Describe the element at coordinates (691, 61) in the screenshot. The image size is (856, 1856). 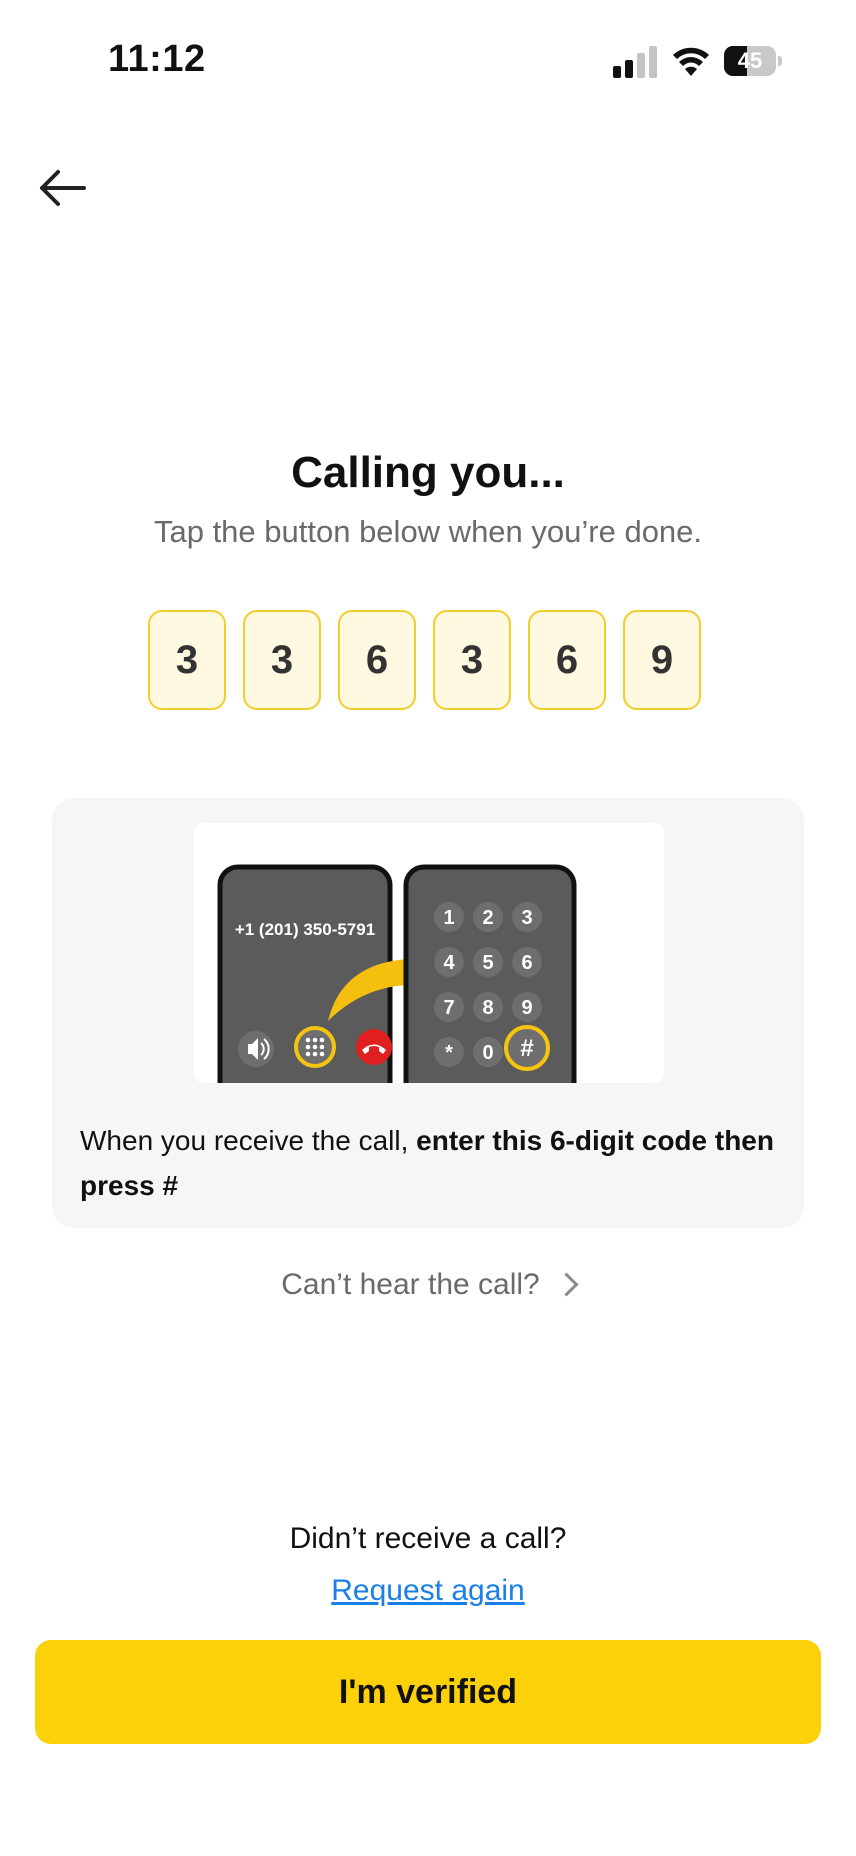
I see `wifi-icon` at that location.